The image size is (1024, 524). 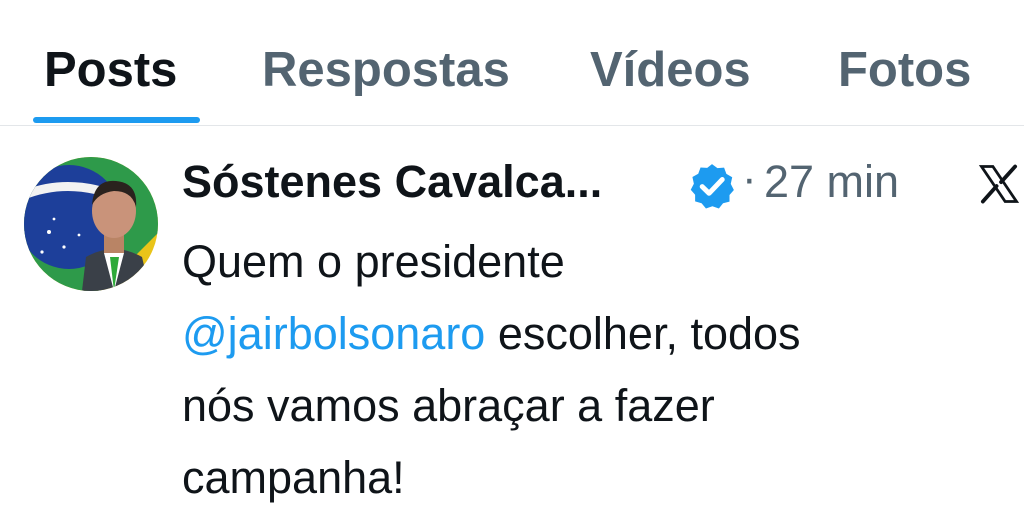 What do you see at coordinates (670, 70) in the screenshot?
I see `tab-videos: Vídeos` at bounding box center [670, 70].